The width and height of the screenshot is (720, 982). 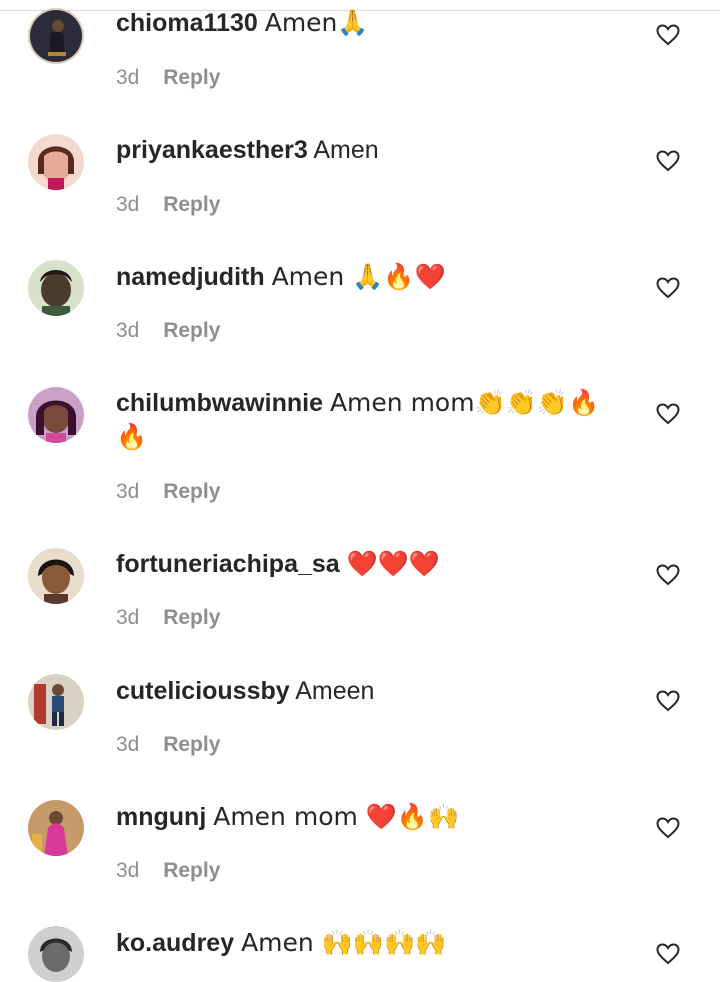 I want to click on comment-username: ko.audrey, so click(x=175, y=943).